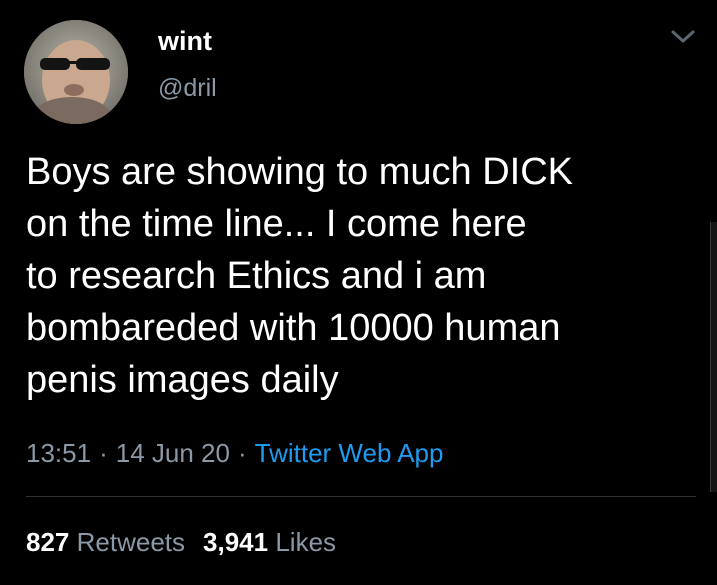  I want to click on user-handle: @dril, so click(187, 88).